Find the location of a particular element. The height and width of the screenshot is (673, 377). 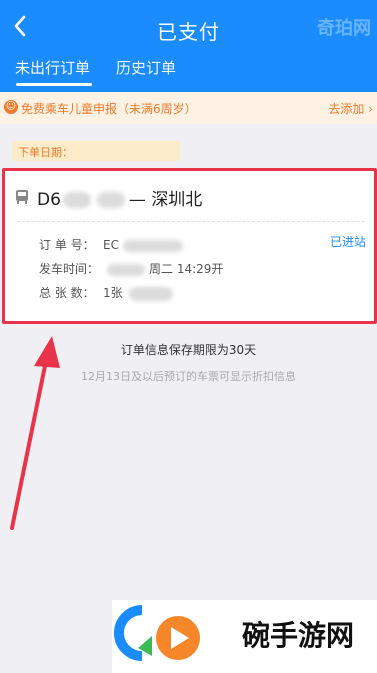

order-status-badge: 已进站 is located at coordinates (347, 242).